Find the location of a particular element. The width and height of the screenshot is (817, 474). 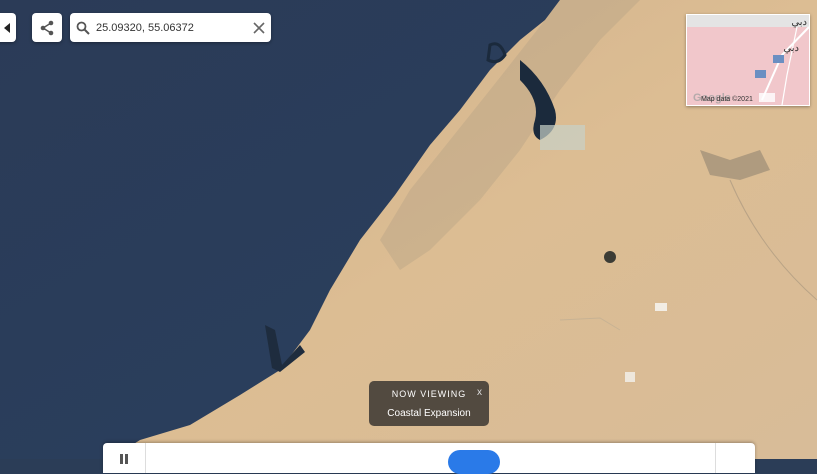

timelapse-timeline is located at coordinates (429, 458).